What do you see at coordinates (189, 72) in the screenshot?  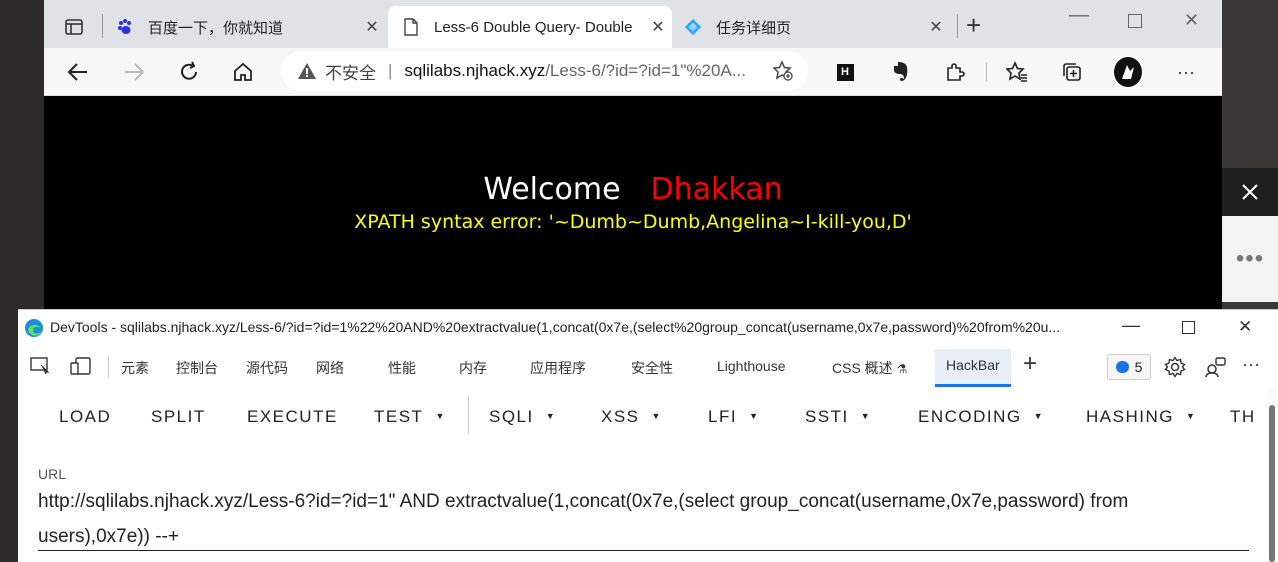 I see `refresh-button` at bounding box center [189, 72].